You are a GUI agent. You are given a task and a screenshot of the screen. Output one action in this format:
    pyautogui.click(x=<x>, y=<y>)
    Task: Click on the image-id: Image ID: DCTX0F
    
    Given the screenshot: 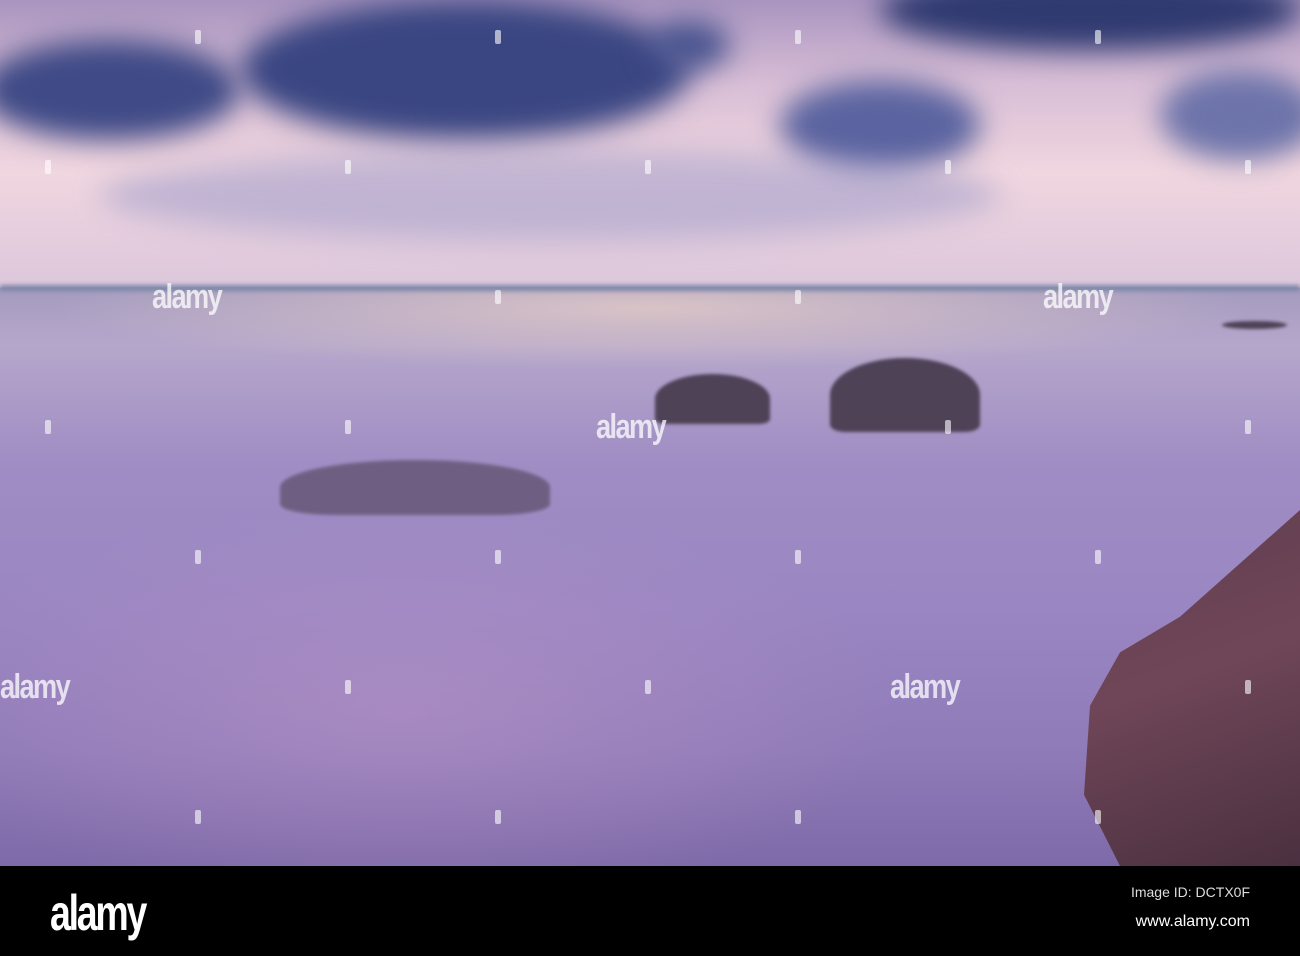 What is the action you would take?
    pyautogui.click(x=1190, y=892)
    